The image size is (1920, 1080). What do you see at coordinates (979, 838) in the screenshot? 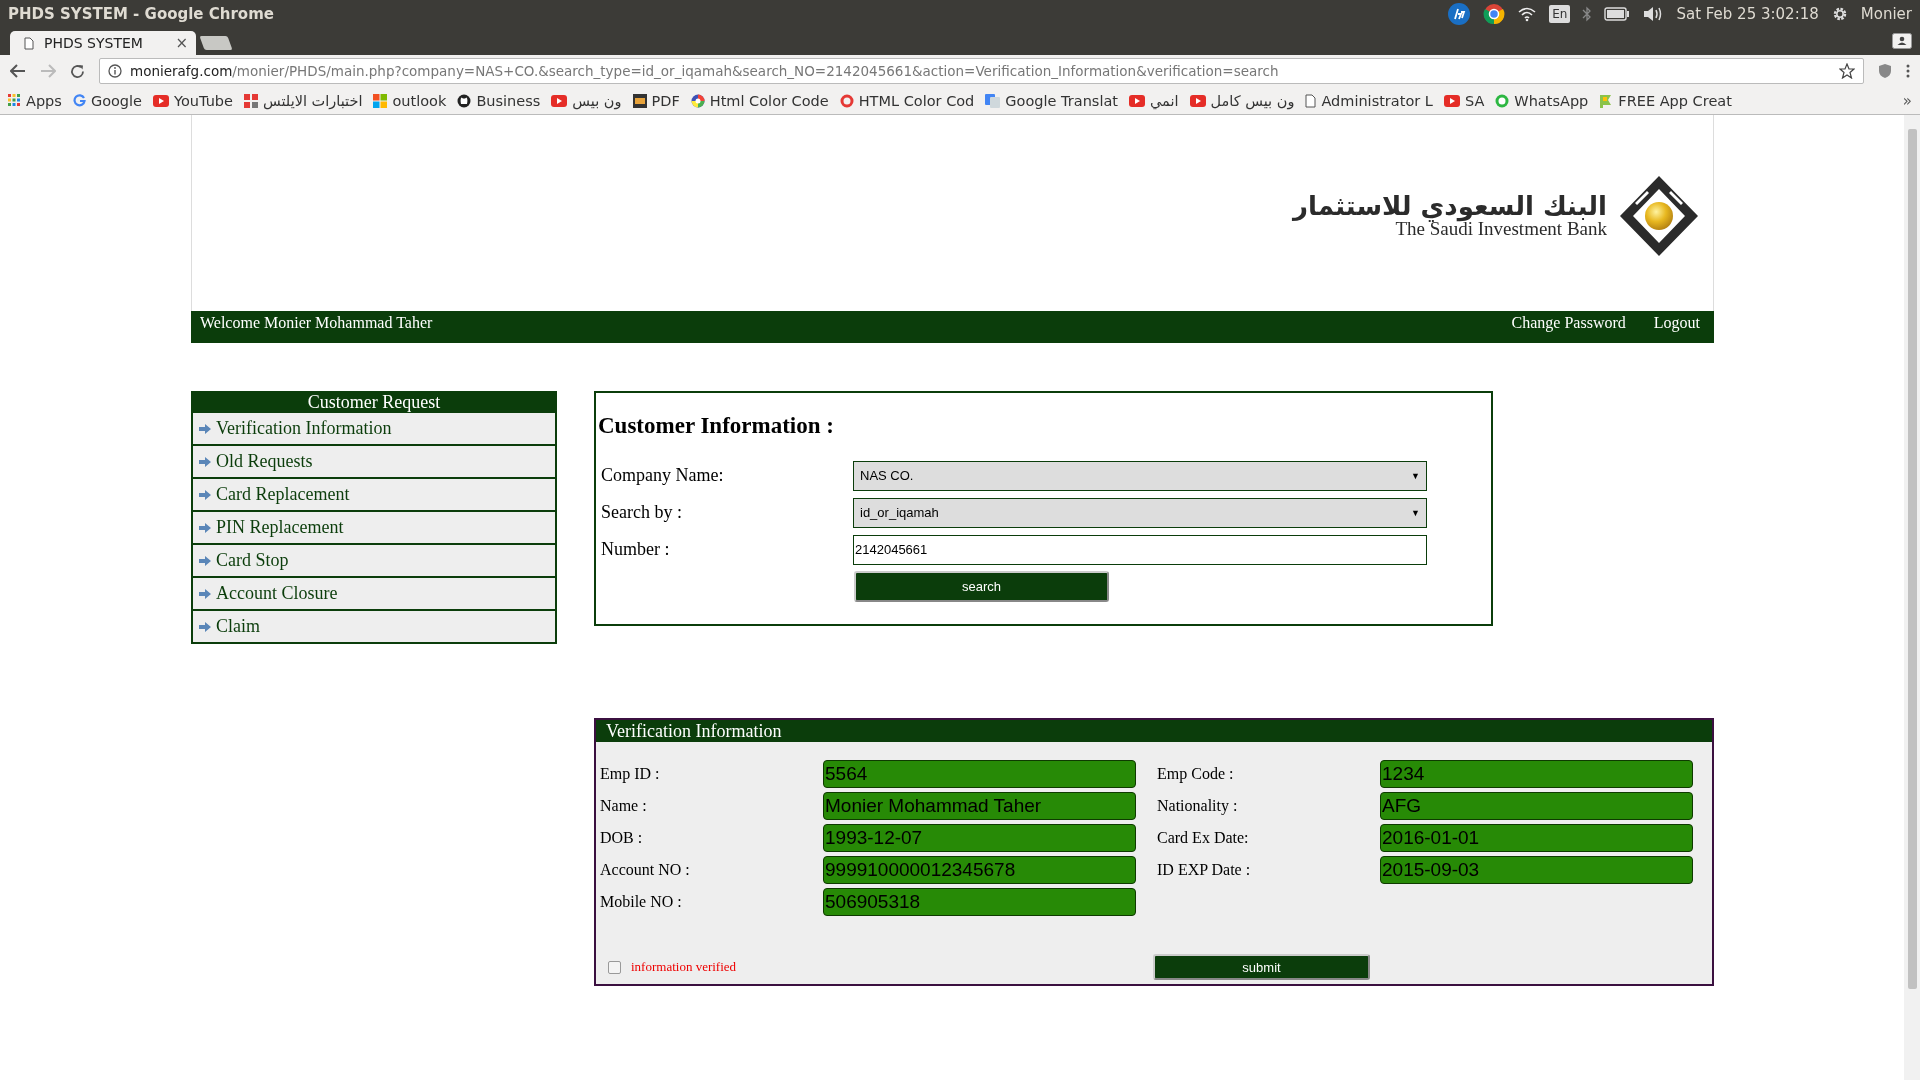
I see `value-field: 1993-12-07` at bounding box center [979, 838].